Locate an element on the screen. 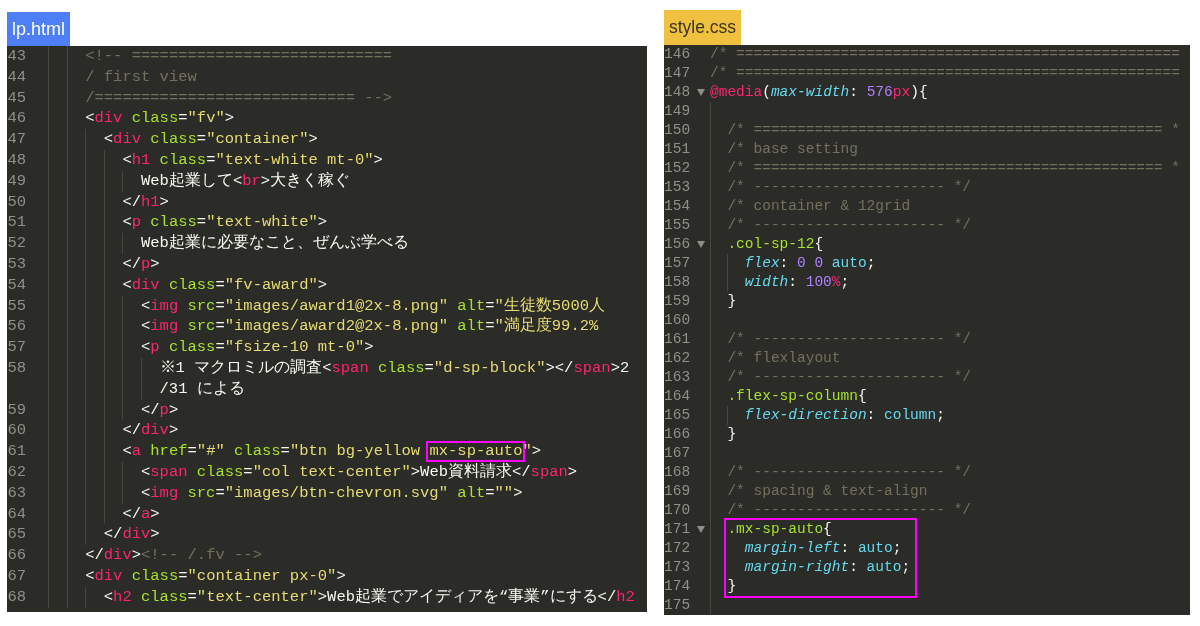 The image size is (1200, 626). line-number: 170 is located at coordinates (677, 510).